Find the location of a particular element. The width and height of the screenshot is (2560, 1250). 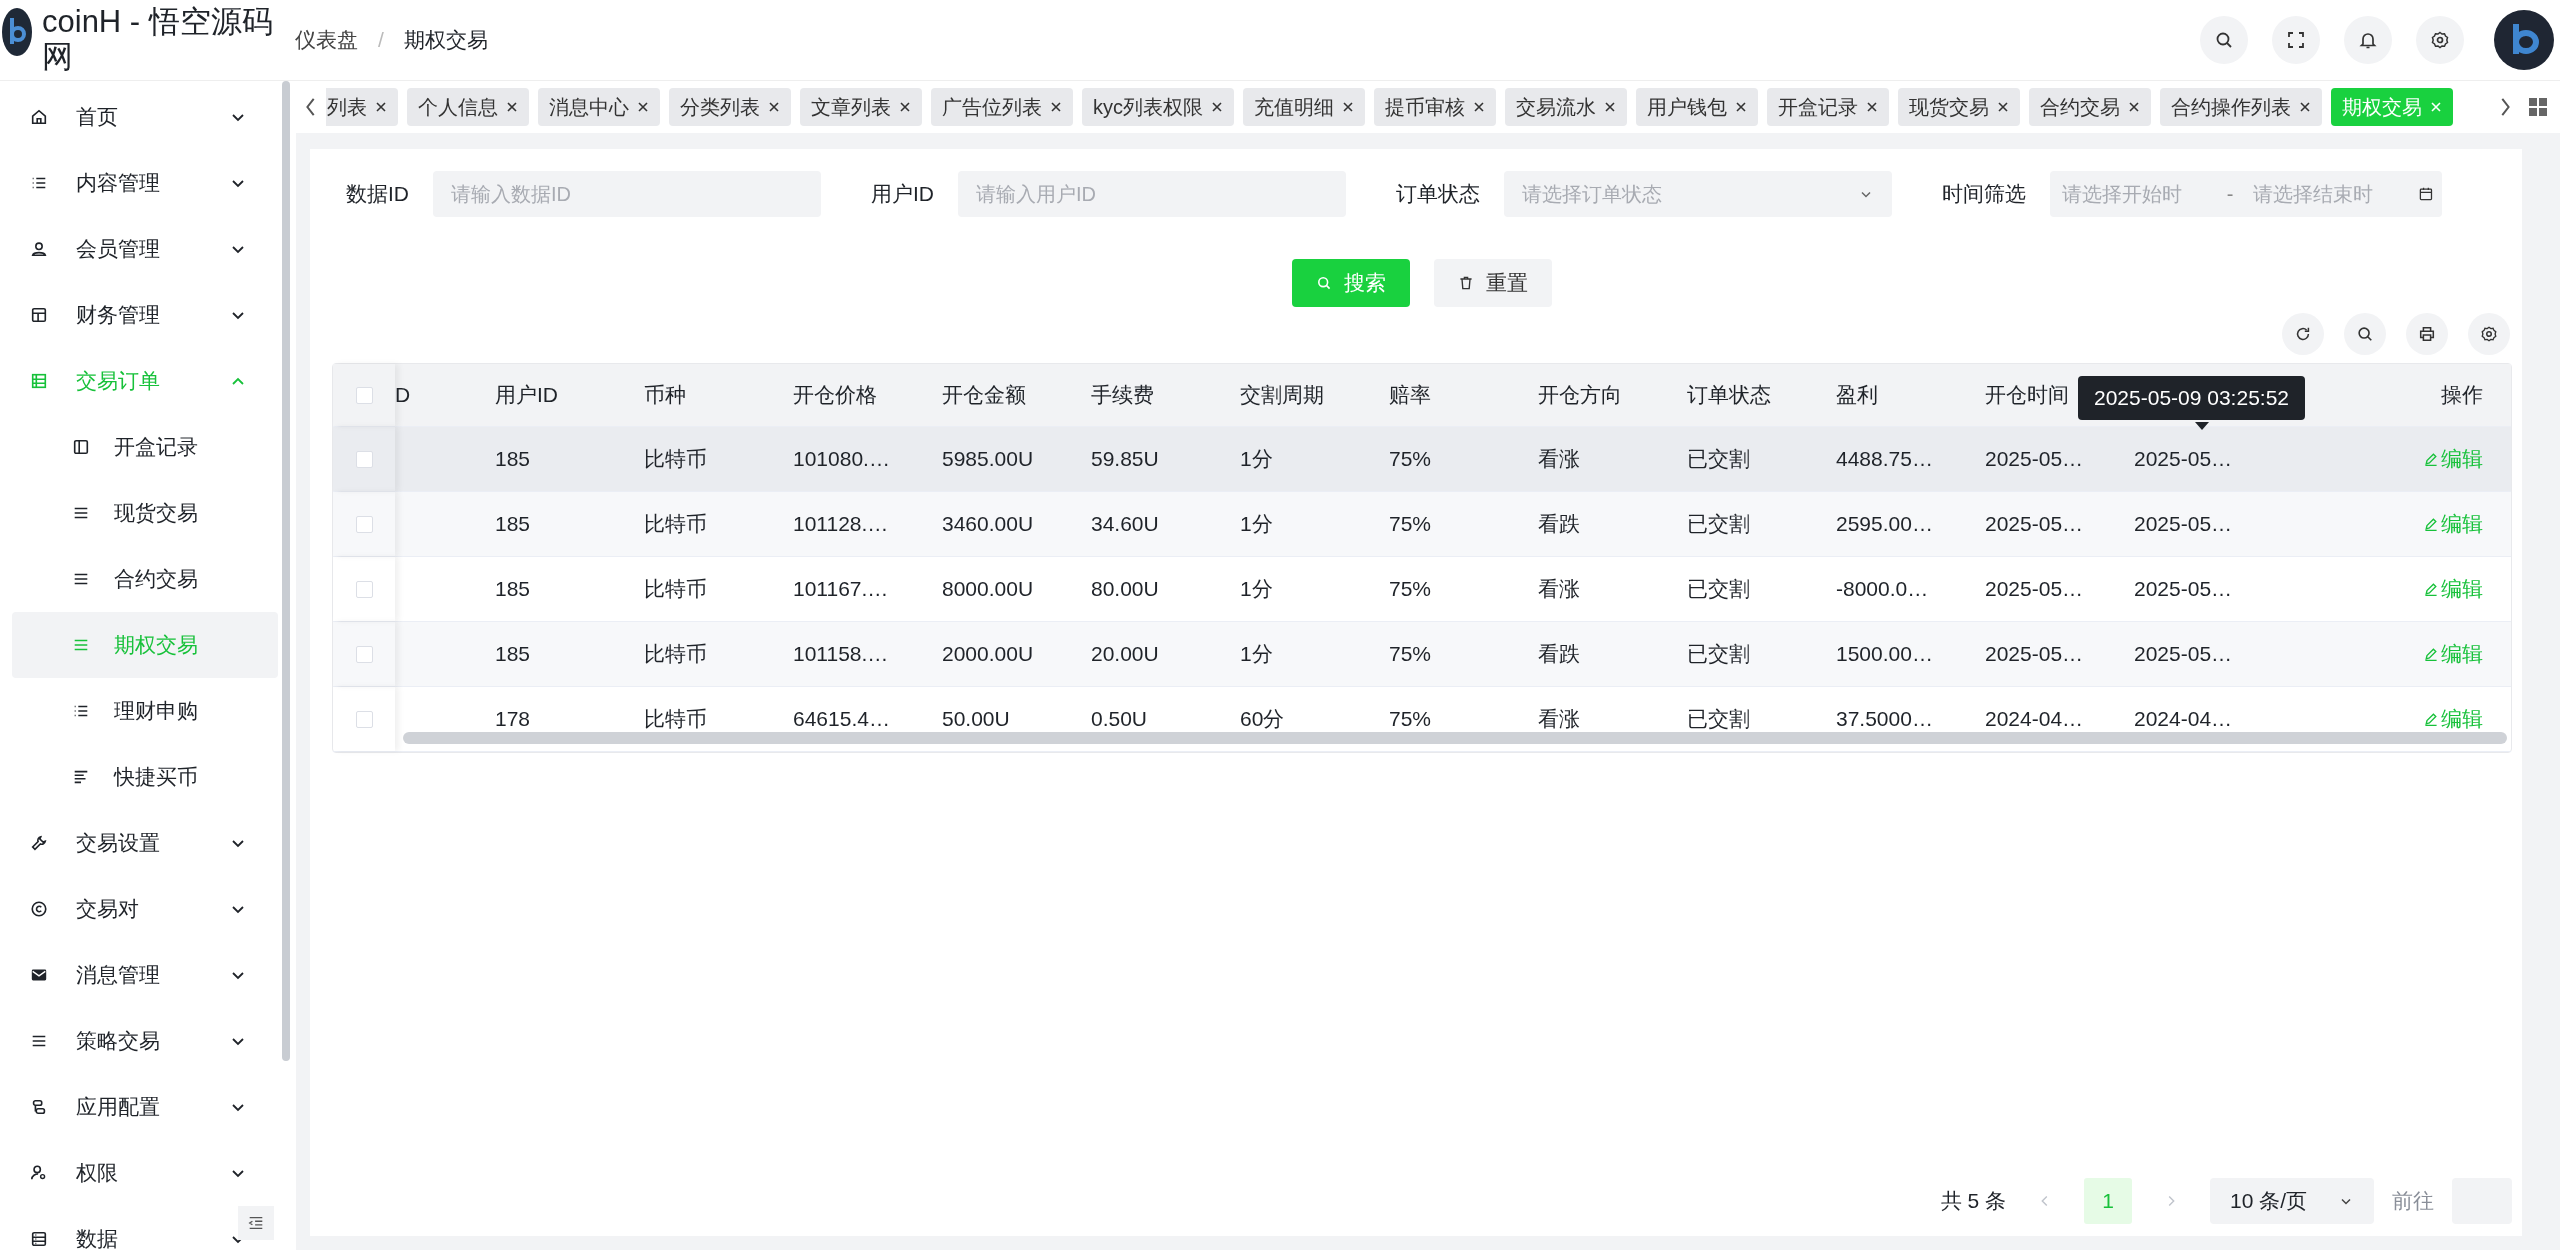

tab: 分类列表 is located at coordinates (730, 107).